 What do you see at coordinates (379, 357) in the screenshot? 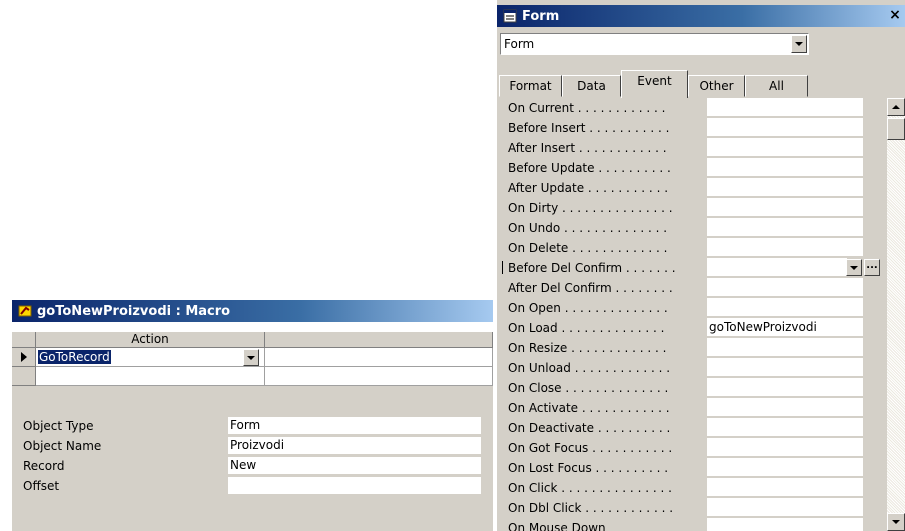
I see `comment-cell` at bounding box center [379, 357].